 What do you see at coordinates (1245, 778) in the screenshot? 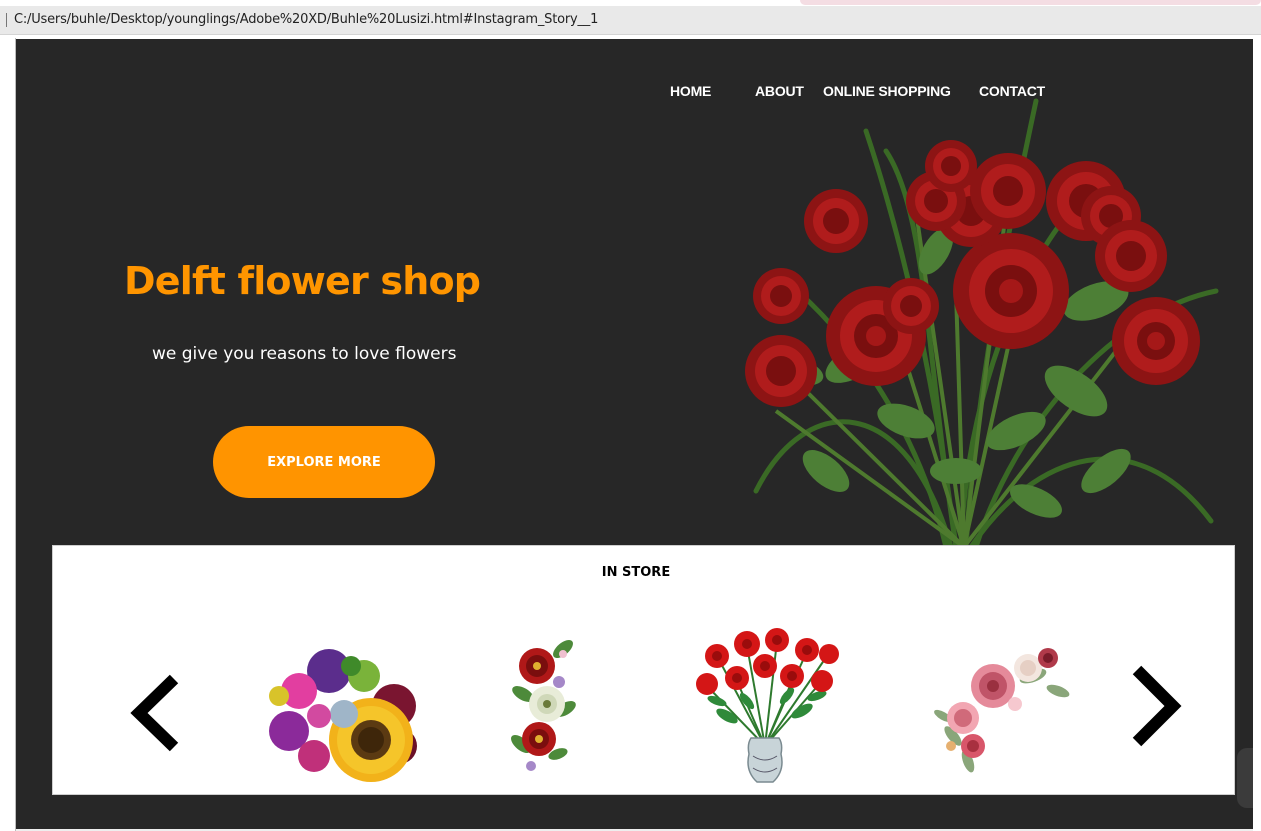
I see `scroll-tab` at bounding box center [1245, 778].